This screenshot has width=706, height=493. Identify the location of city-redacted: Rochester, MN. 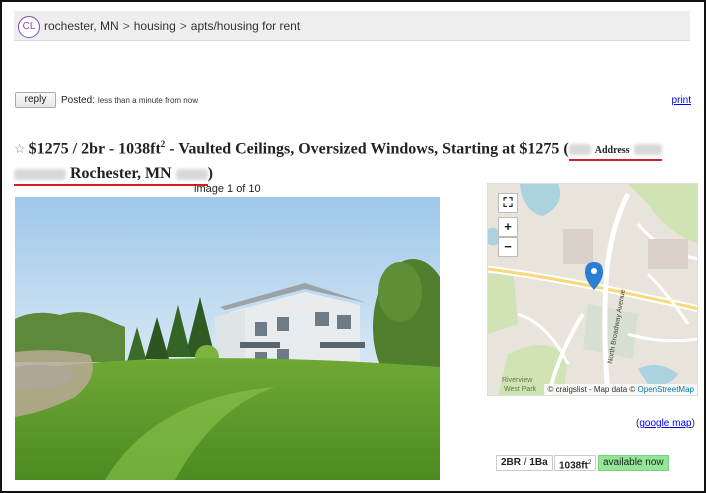
(111, 176).